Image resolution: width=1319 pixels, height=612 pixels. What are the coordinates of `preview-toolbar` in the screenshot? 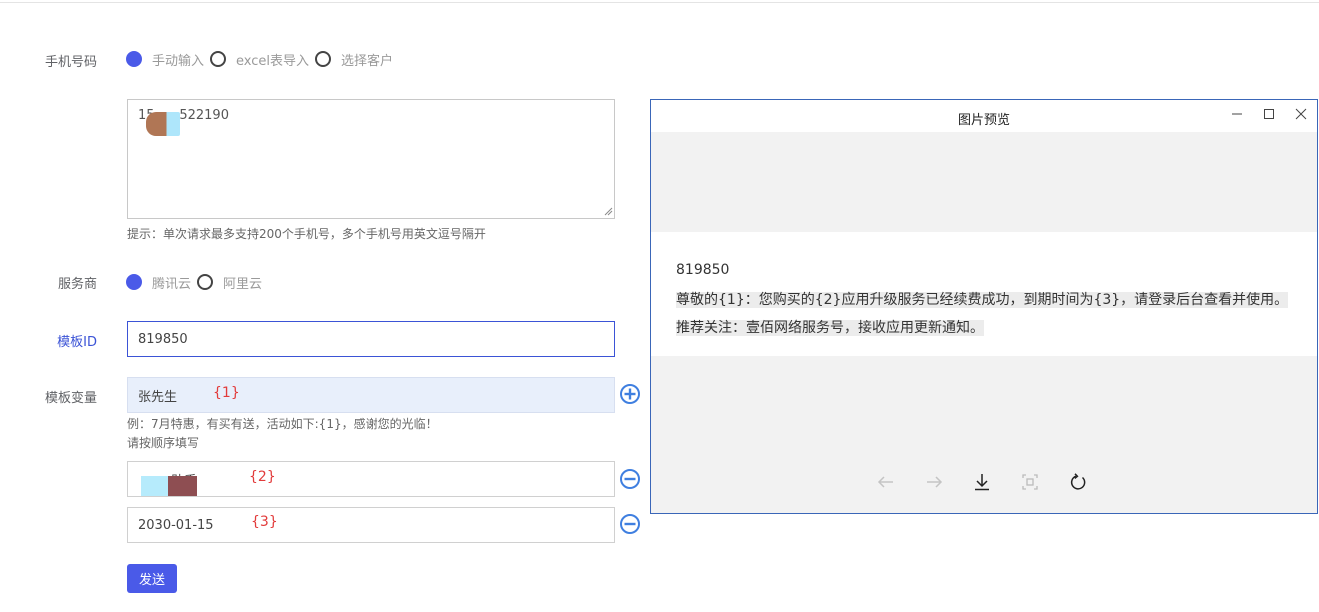 It's located at (982, 482).